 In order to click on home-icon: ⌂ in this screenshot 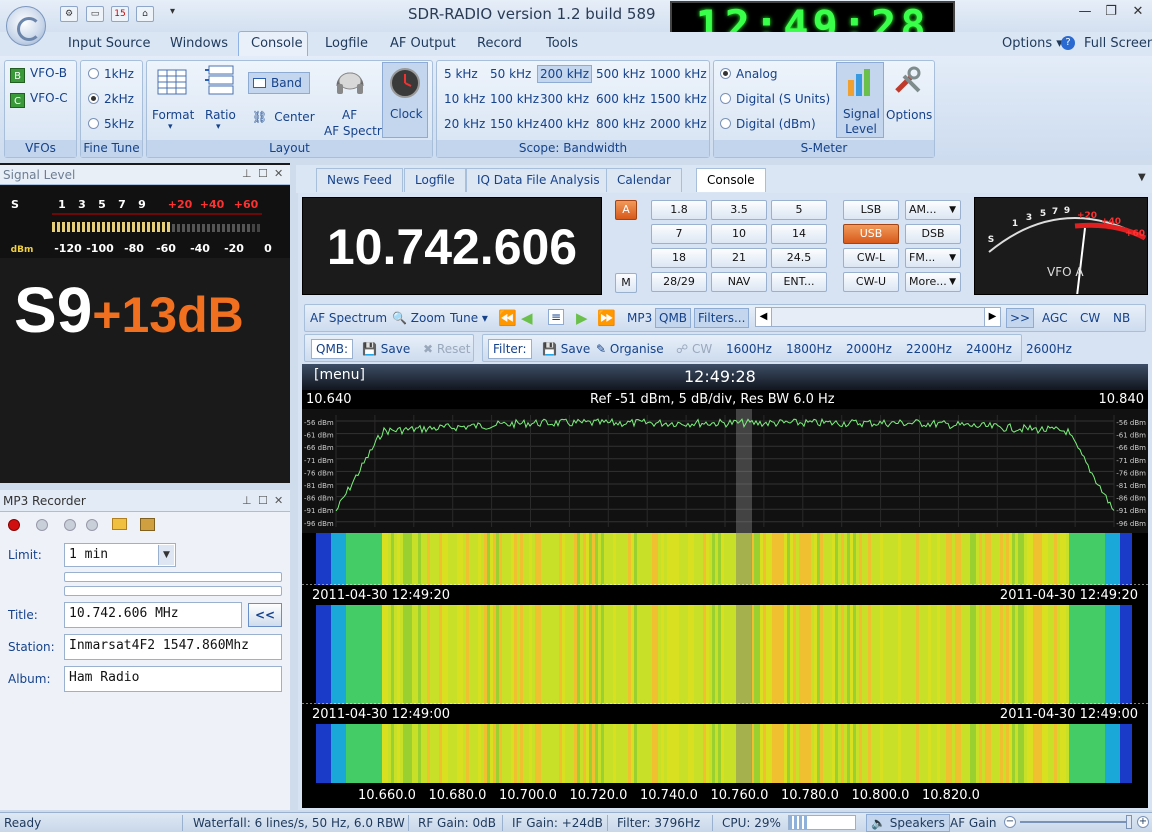, I will do `click(145, 14)`.